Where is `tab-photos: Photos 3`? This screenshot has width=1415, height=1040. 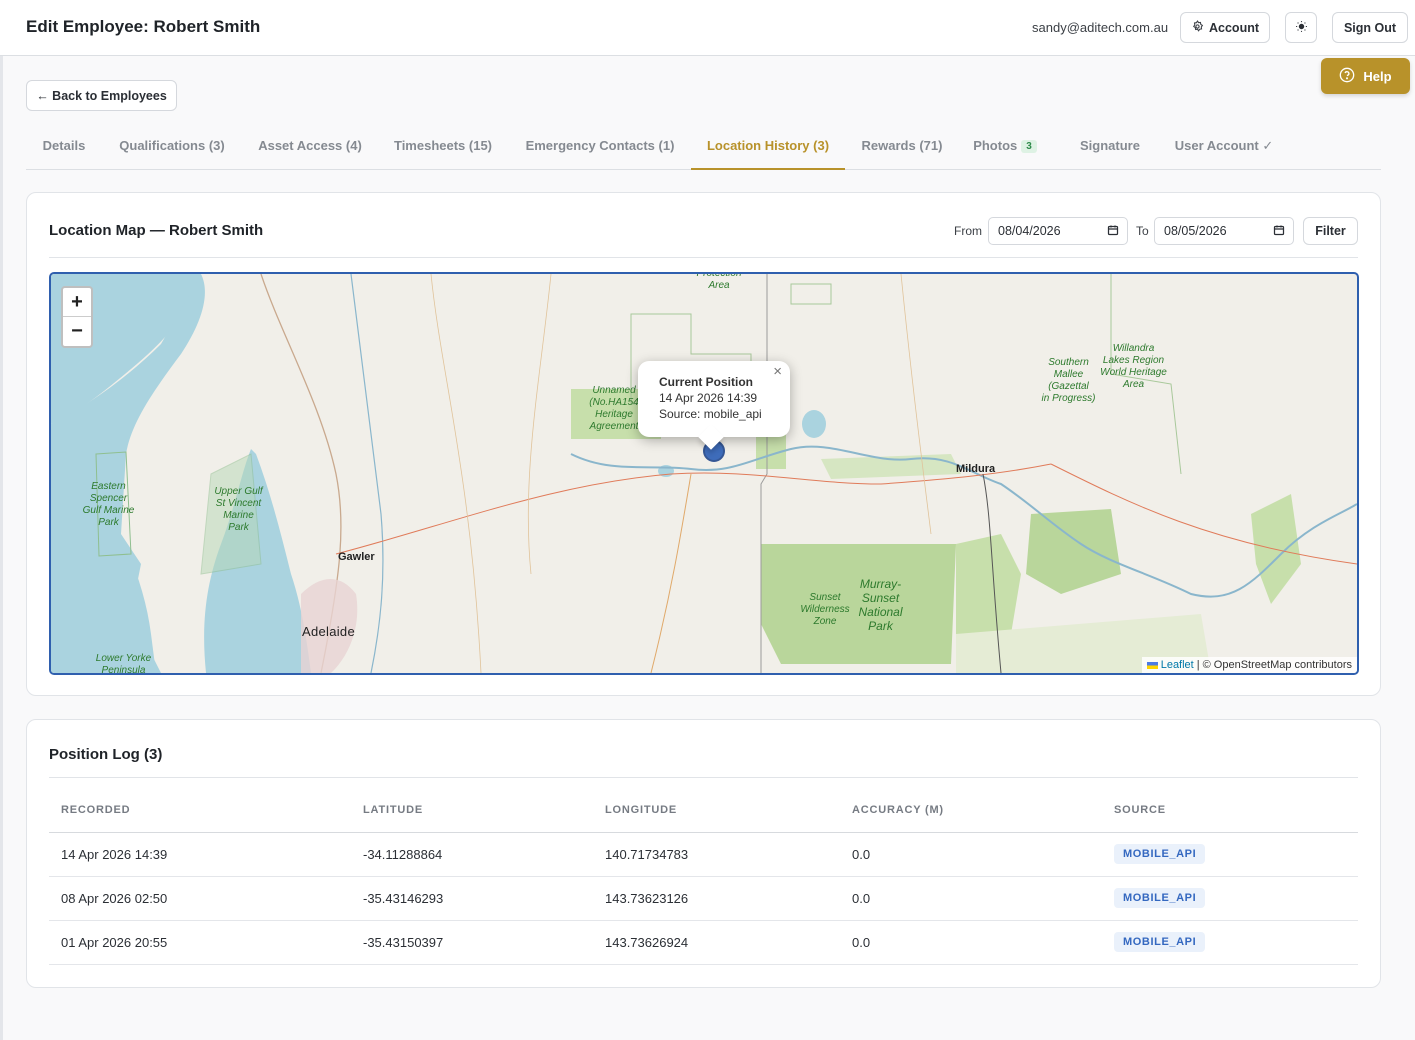 tab-photos: Photos 3 is located at coordinates (1005, 149).